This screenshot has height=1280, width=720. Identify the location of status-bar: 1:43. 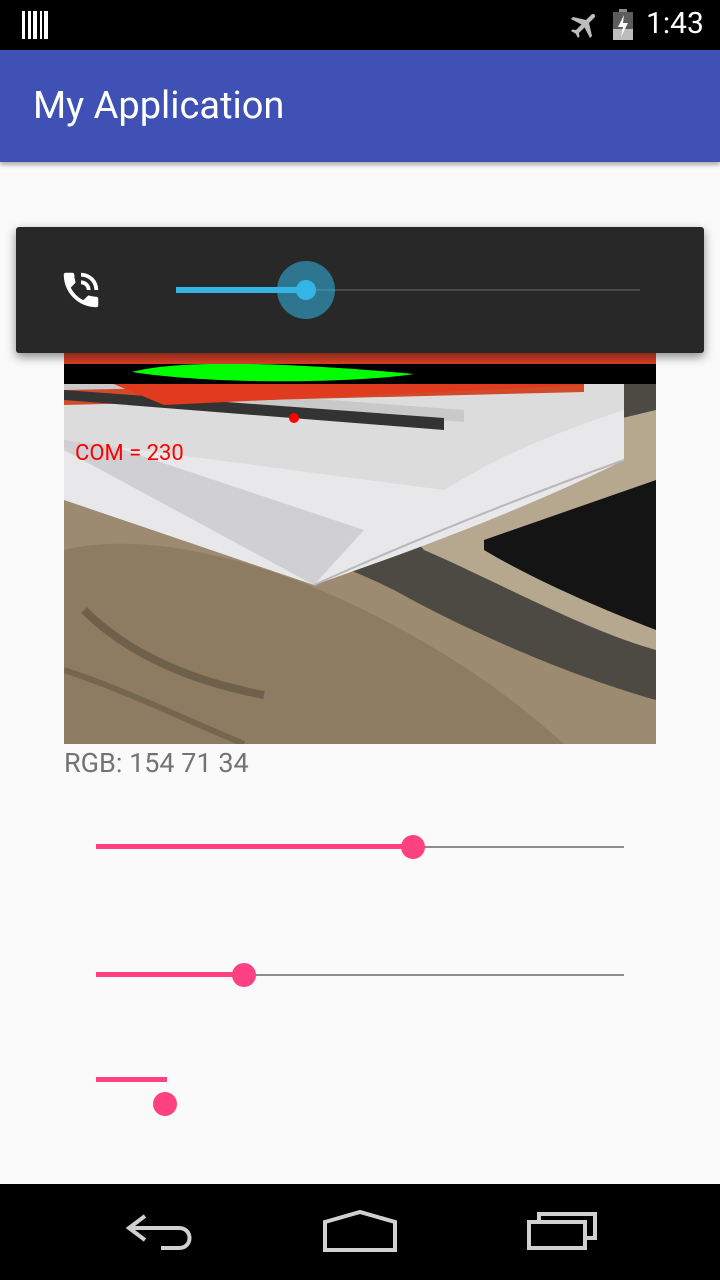
(360, 25).